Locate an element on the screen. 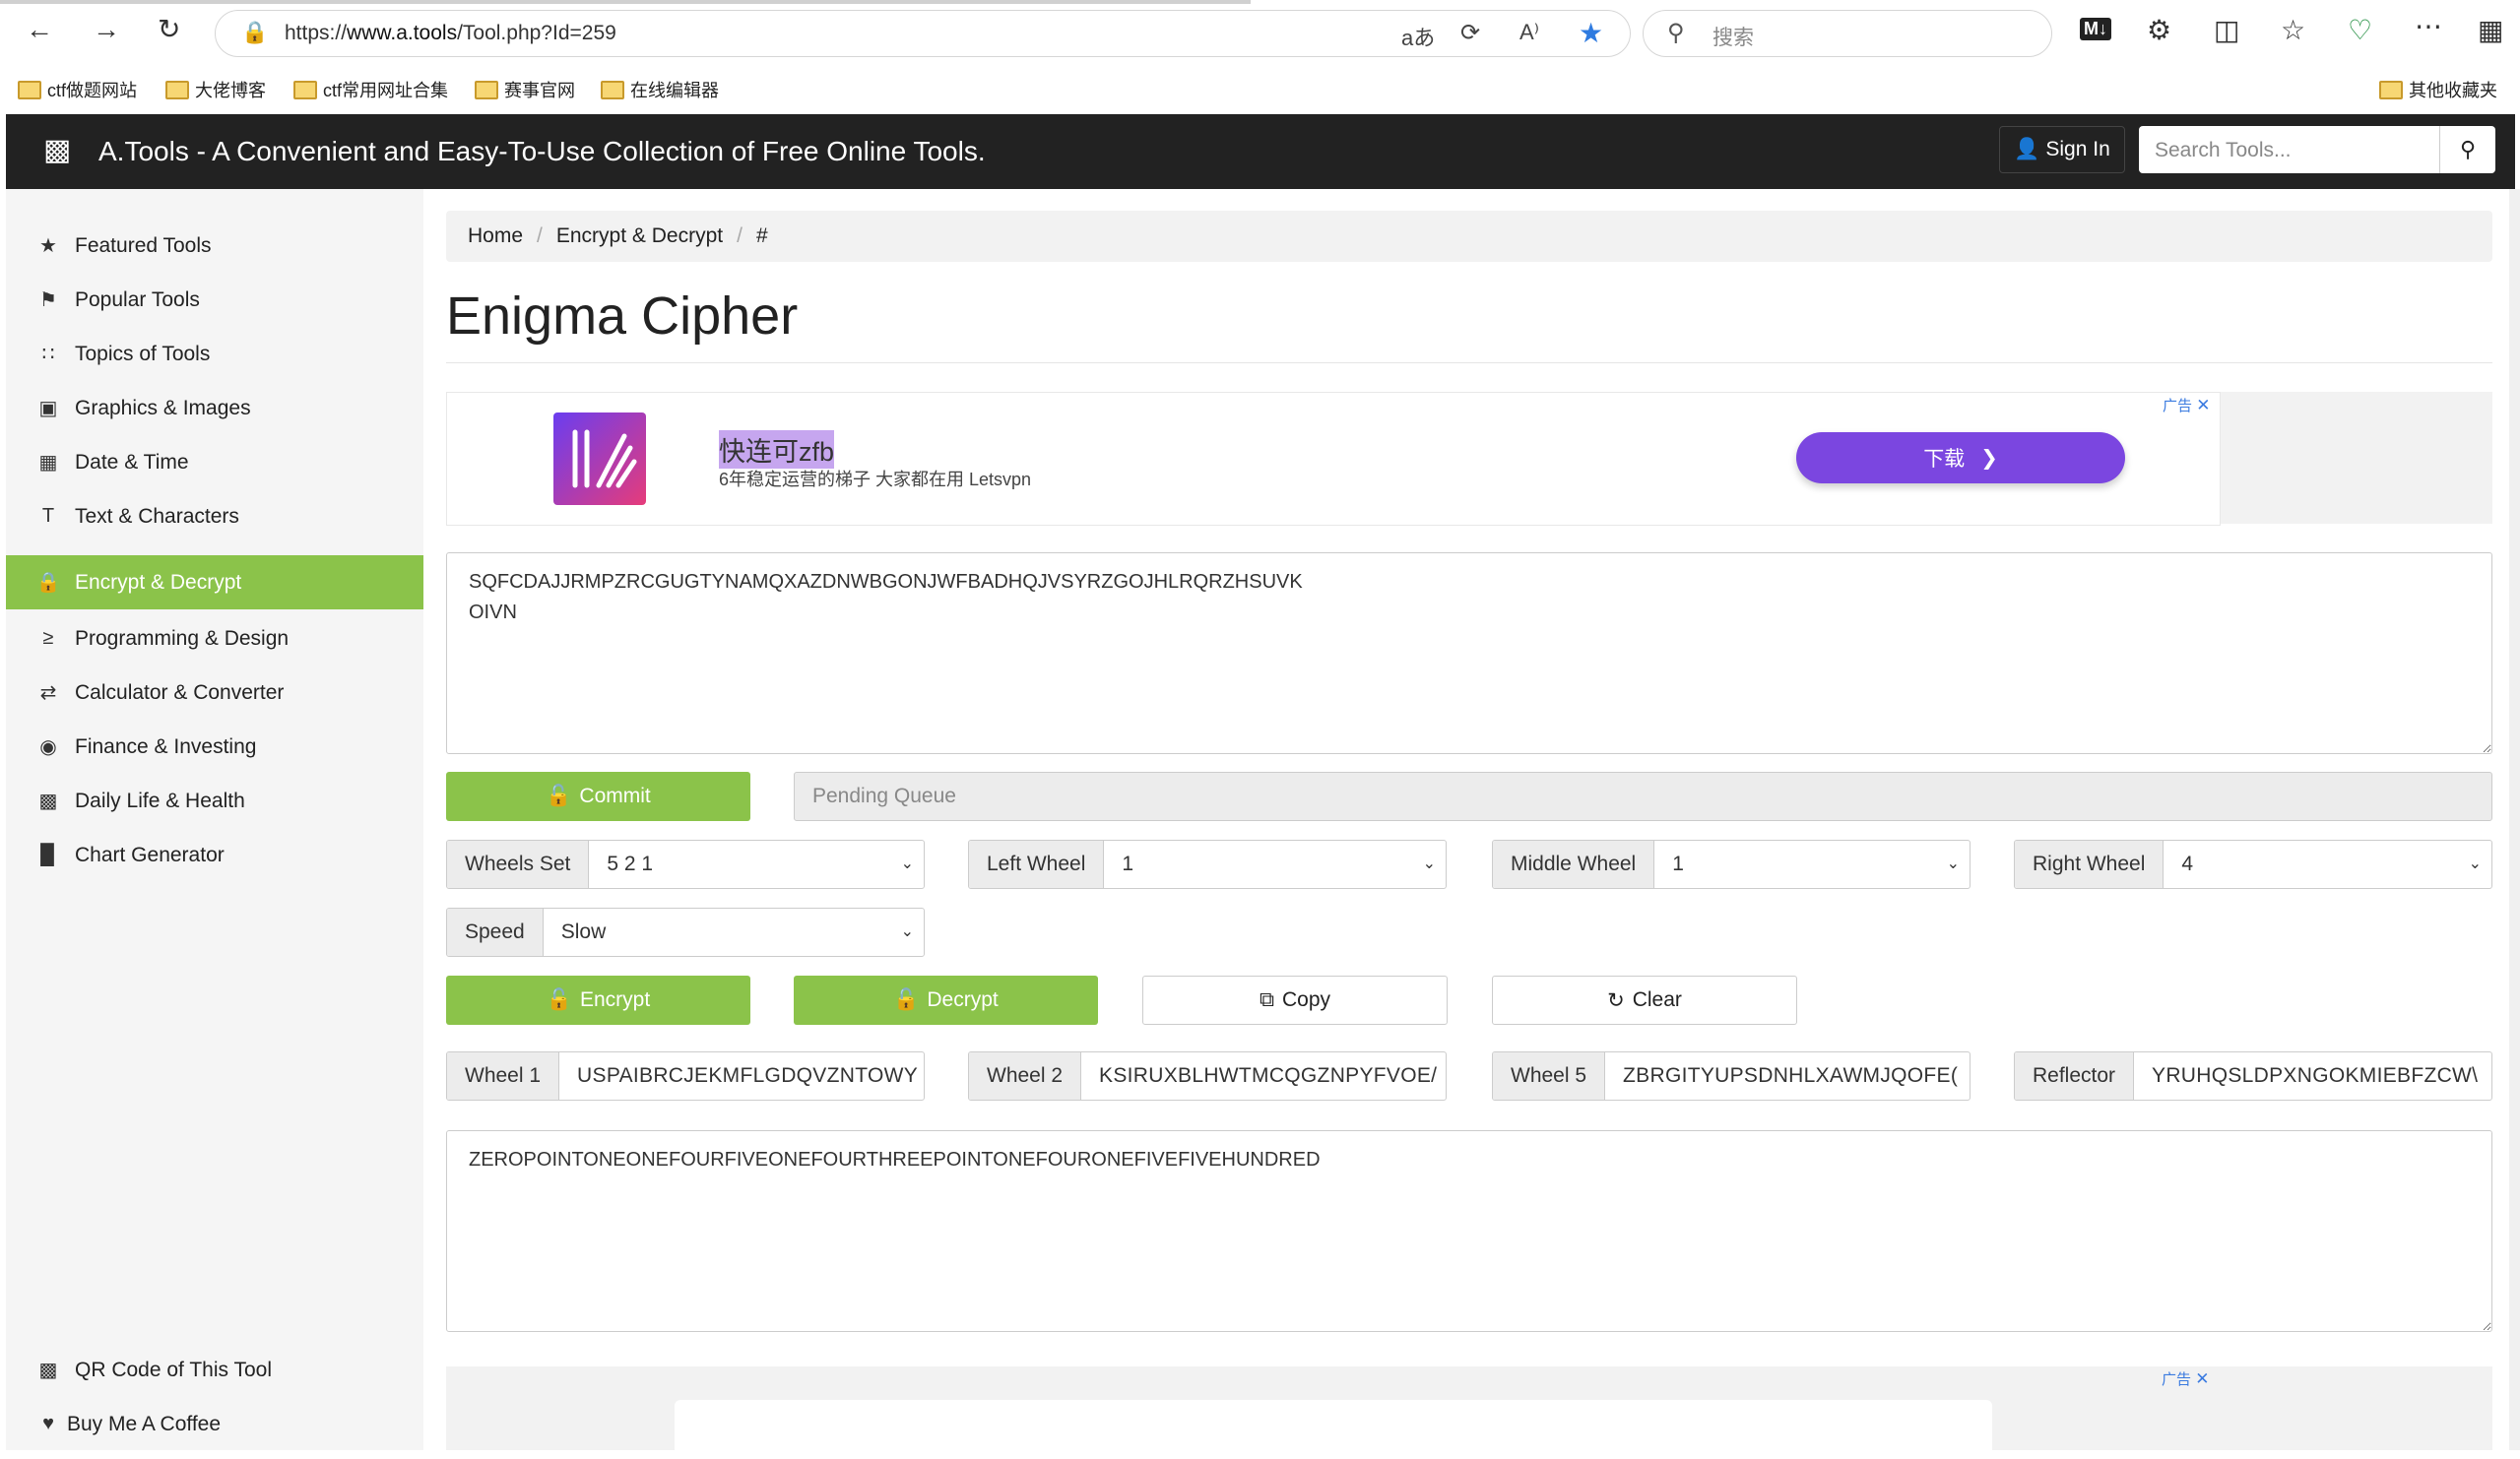  middle-wheel-select: 1 ⌄ is located at coordinates (1812, 864).